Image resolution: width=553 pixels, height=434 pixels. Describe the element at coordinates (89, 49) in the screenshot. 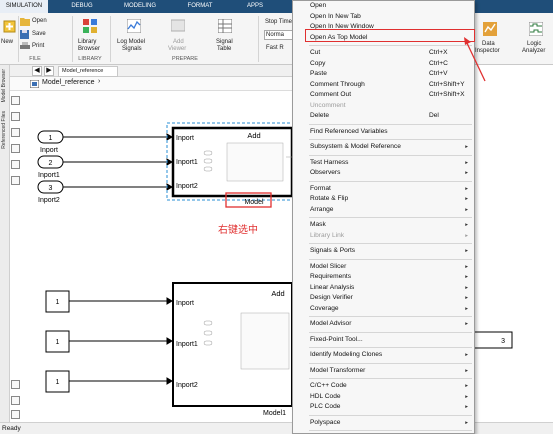

I see `library-label-2: Browser` at that location.